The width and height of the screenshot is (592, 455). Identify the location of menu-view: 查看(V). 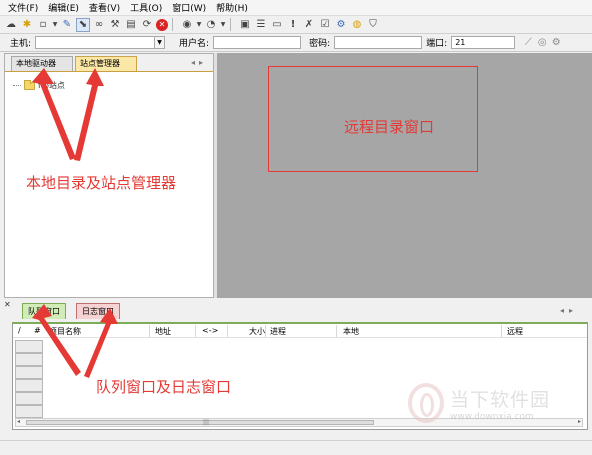
(104, 7).